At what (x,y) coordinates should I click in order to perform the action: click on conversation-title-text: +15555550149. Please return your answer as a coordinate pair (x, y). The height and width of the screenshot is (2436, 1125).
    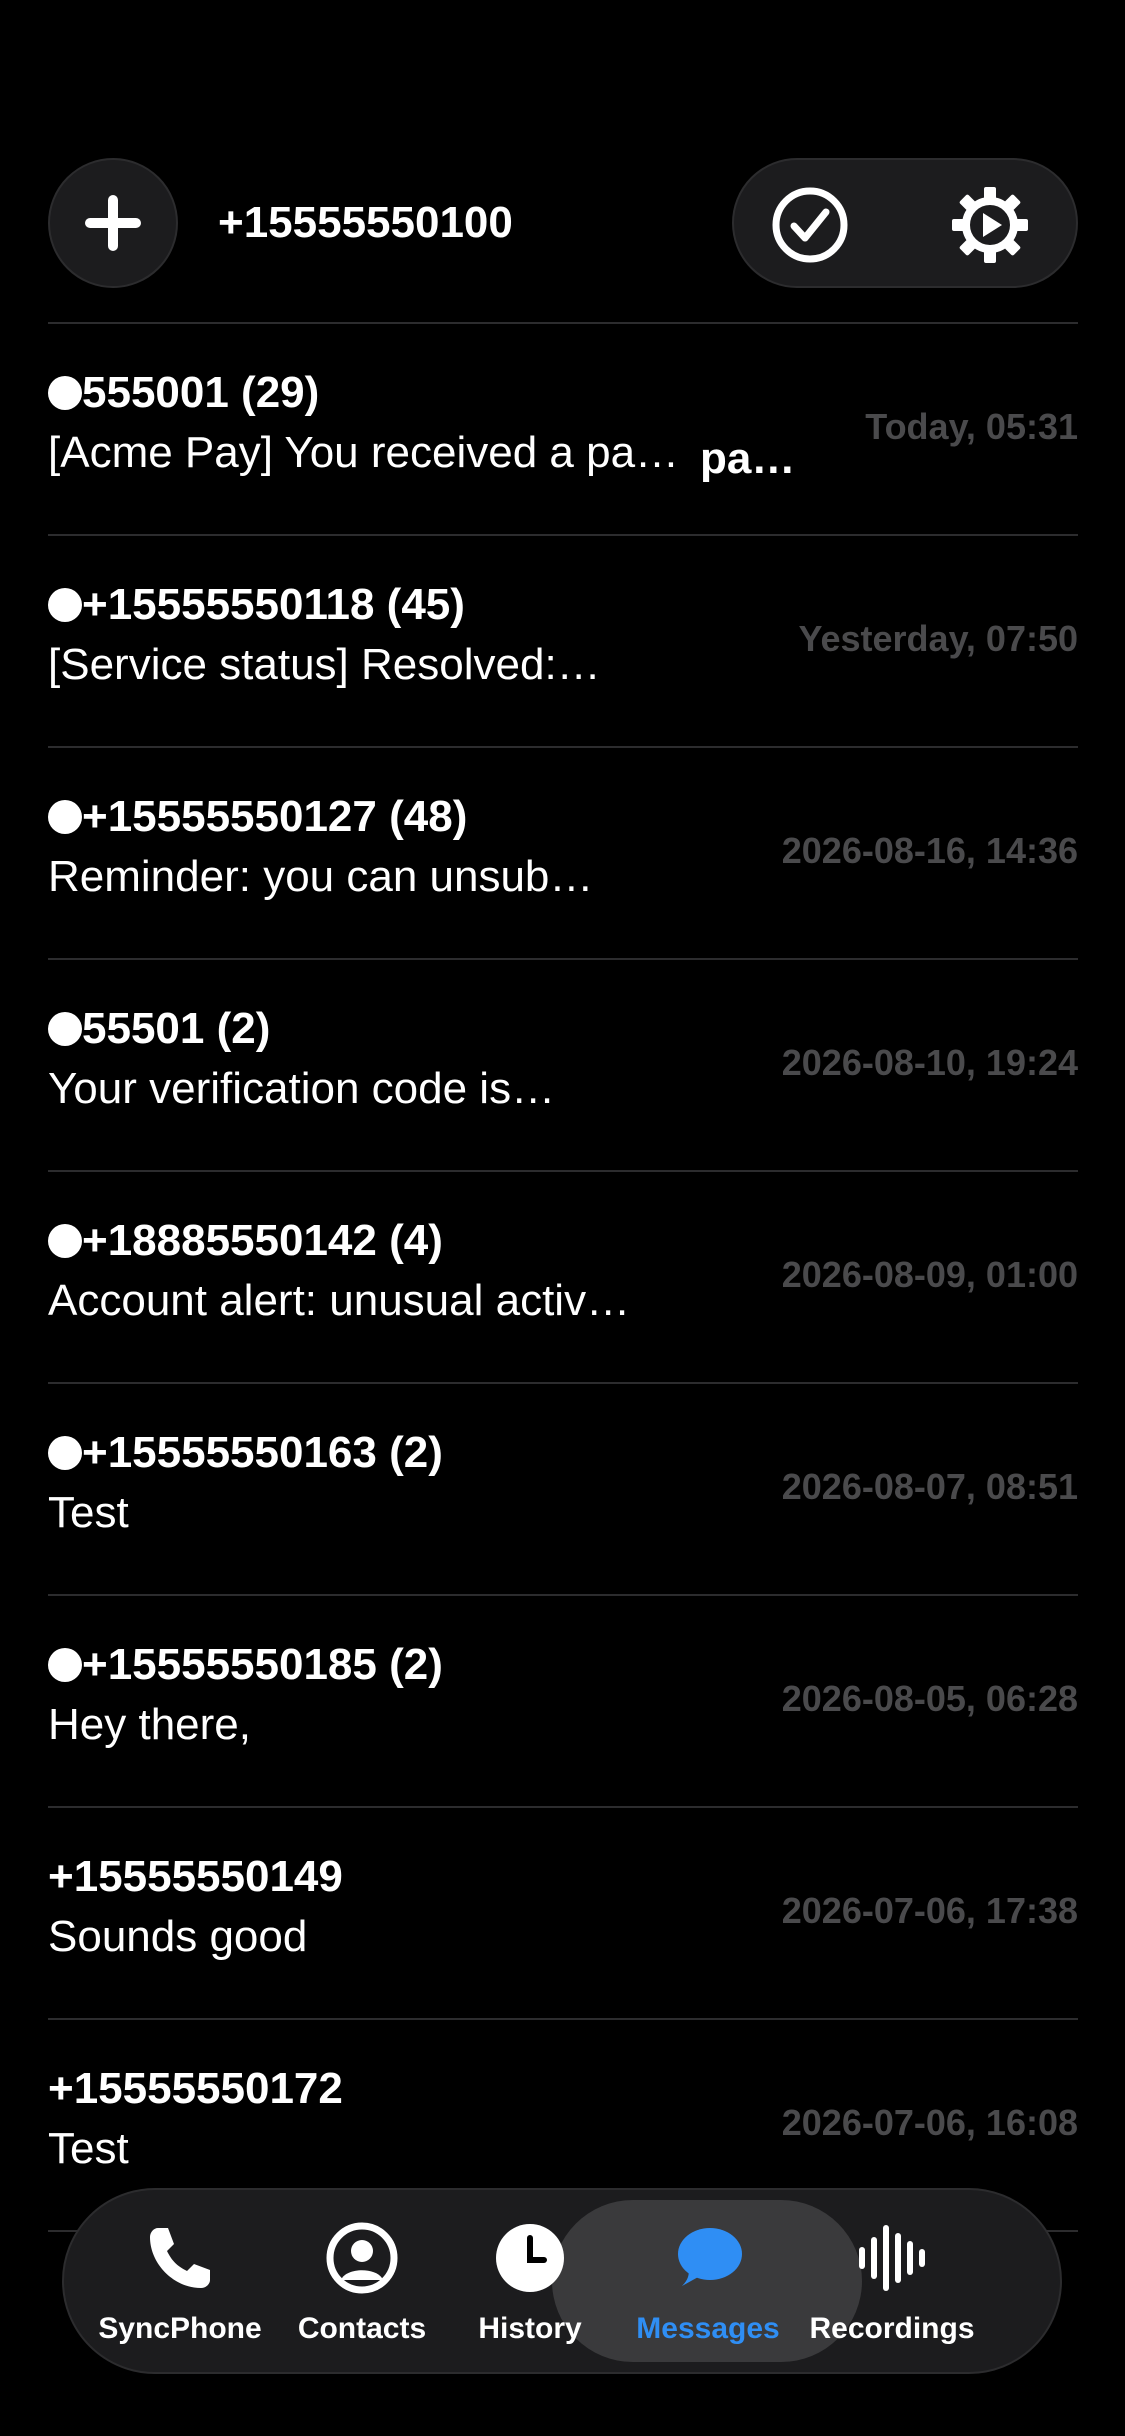
    Looking at the image, I should click on (195, 1876).